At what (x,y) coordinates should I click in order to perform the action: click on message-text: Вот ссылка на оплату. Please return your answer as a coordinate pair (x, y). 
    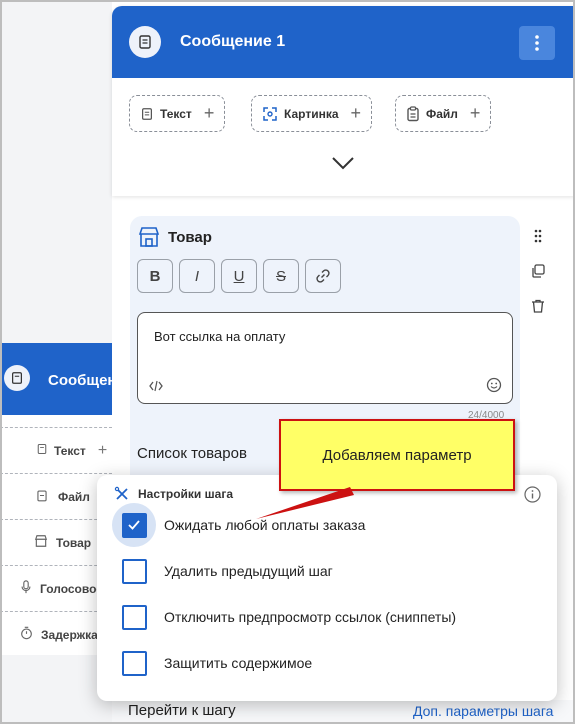
    Looking at the image, I should click on (220, 336).